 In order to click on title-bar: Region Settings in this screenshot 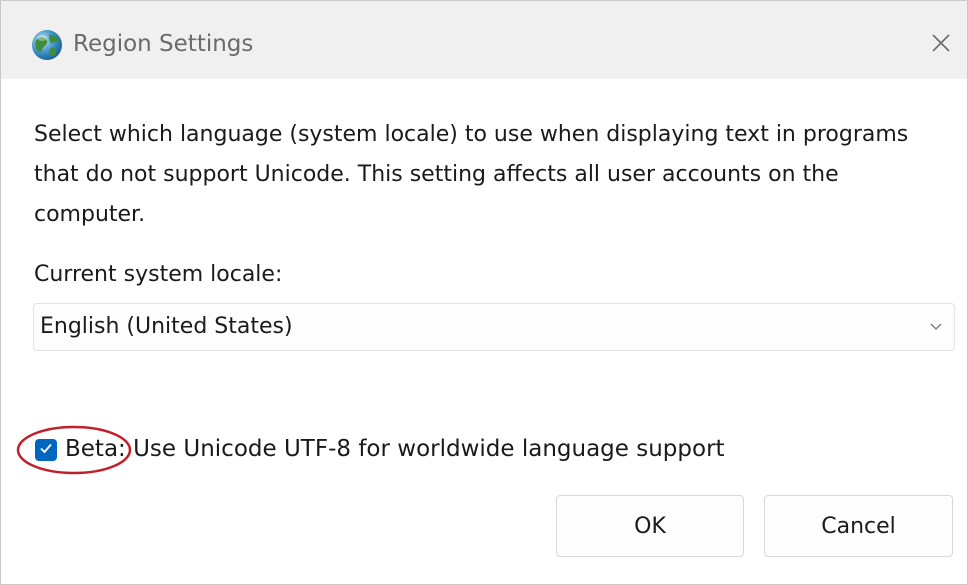, I will do `click(484, 40)`.